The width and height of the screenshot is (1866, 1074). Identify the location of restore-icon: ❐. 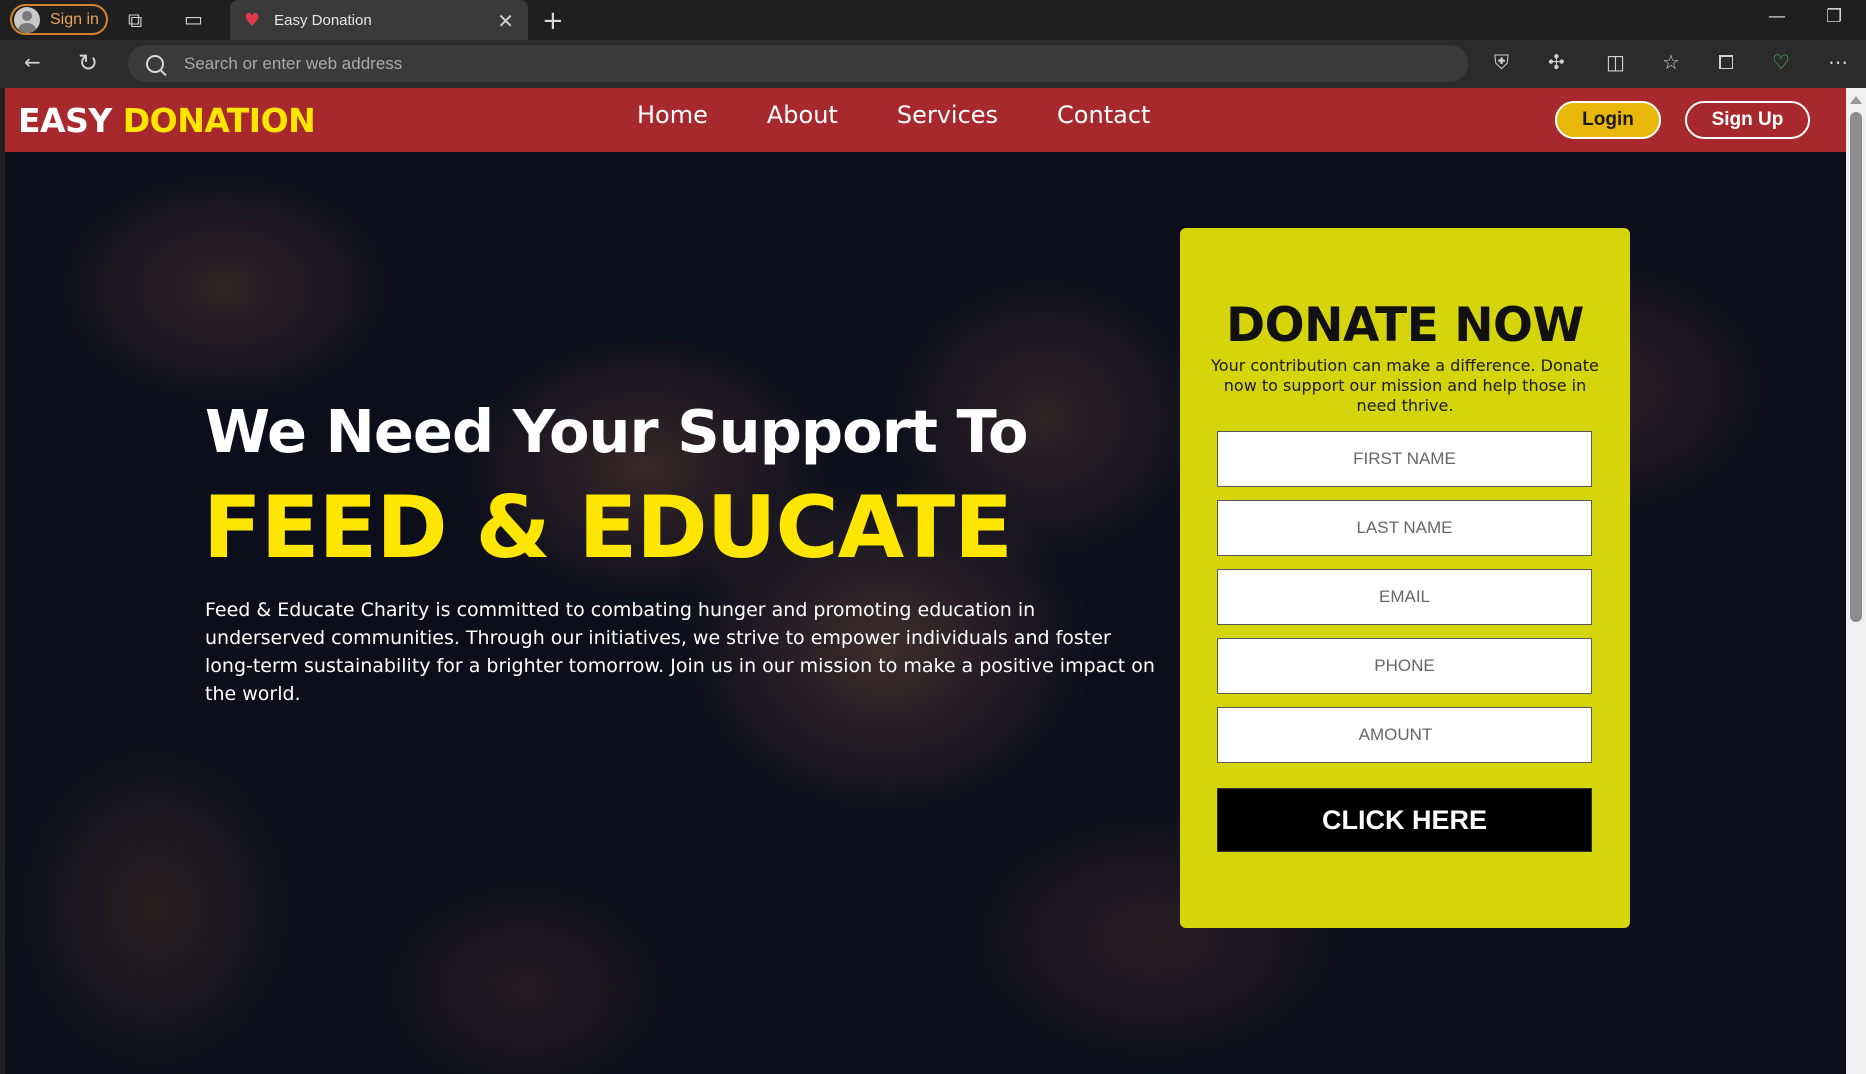
(1834, 16).